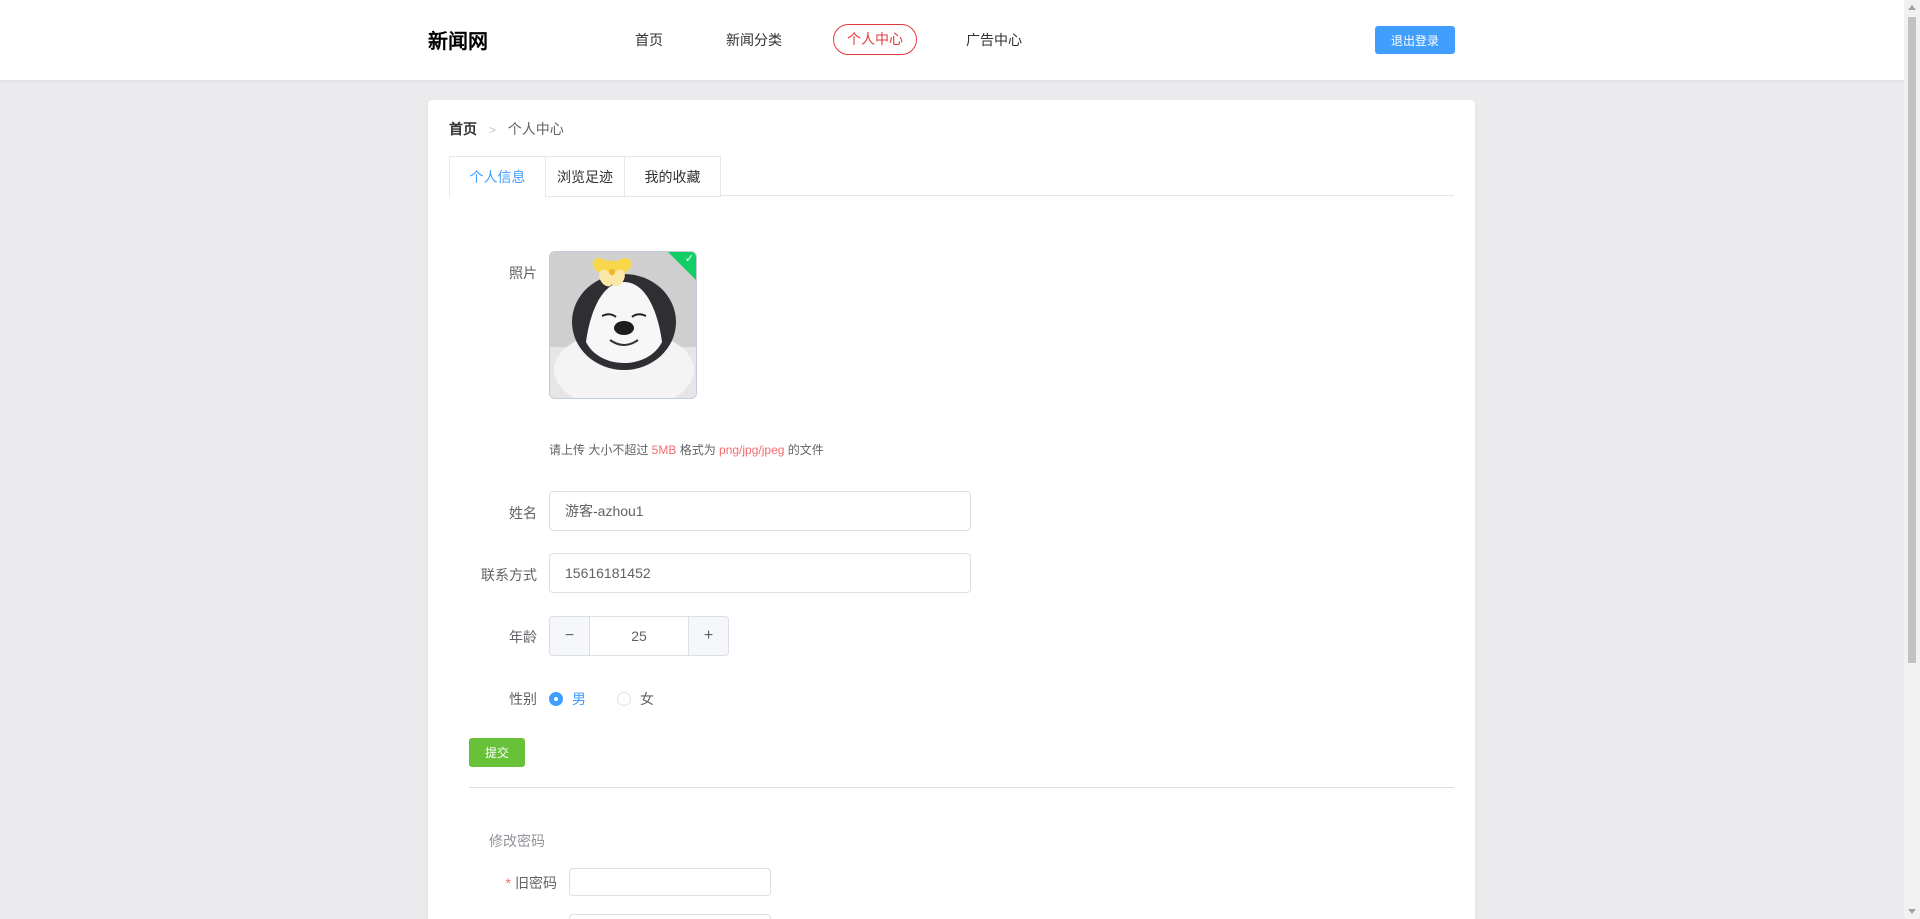  What do you see at coordinates (875, 39) in the screenshot?
I see `nav-personal-center: 个人中心` at bounding box center [875, 39].